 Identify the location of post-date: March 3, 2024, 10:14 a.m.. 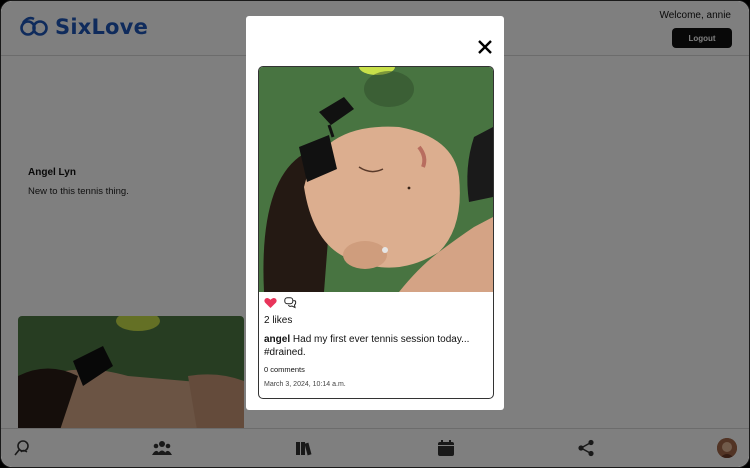
(305, 384).